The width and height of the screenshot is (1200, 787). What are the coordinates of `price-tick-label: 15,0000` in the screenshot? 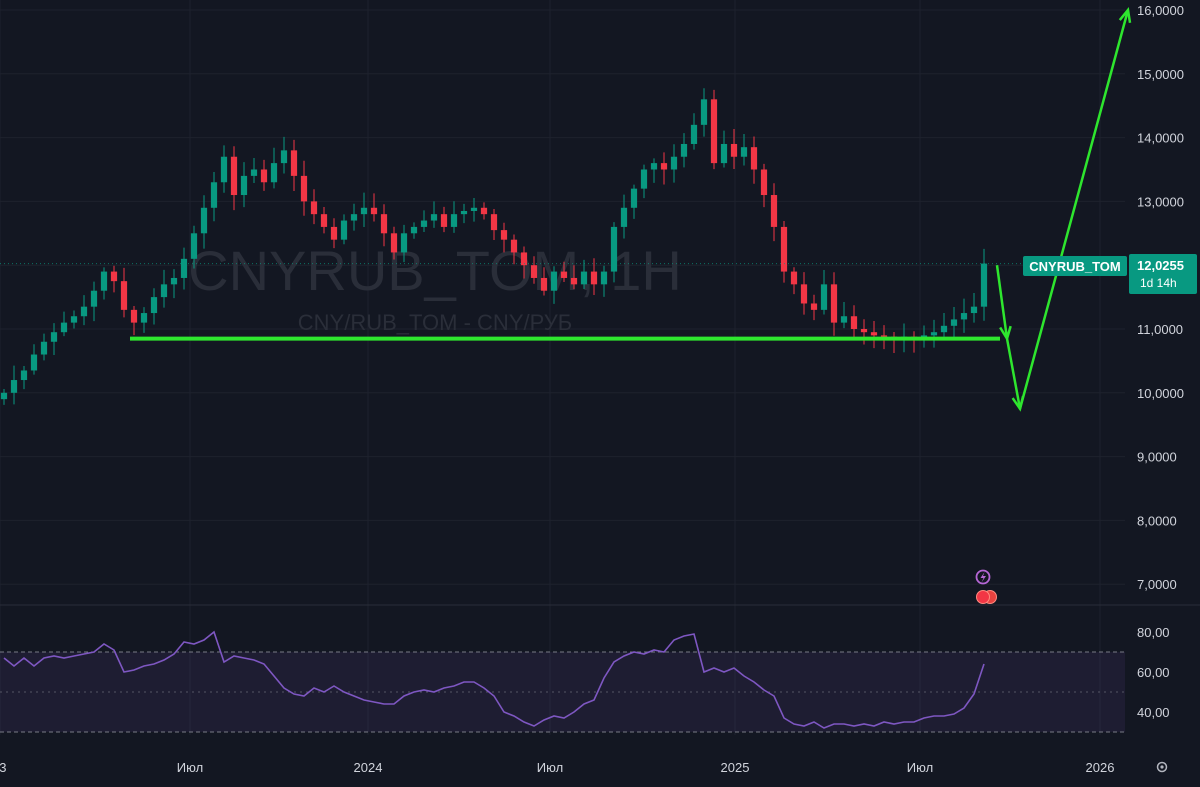 It's located at (1160, 74).